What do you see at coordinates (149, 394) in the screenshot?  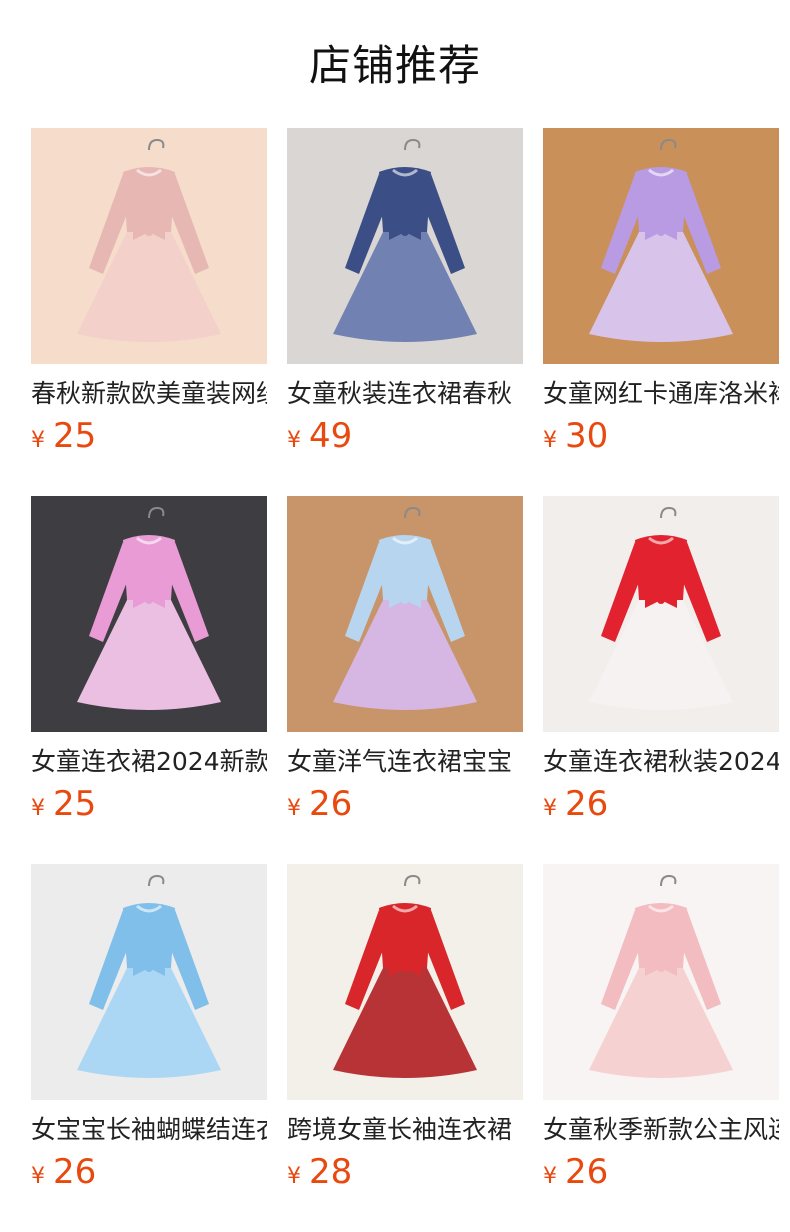 I see `product-name: 春秋新款欧美童装网纱` at bounding box center [149, 394].